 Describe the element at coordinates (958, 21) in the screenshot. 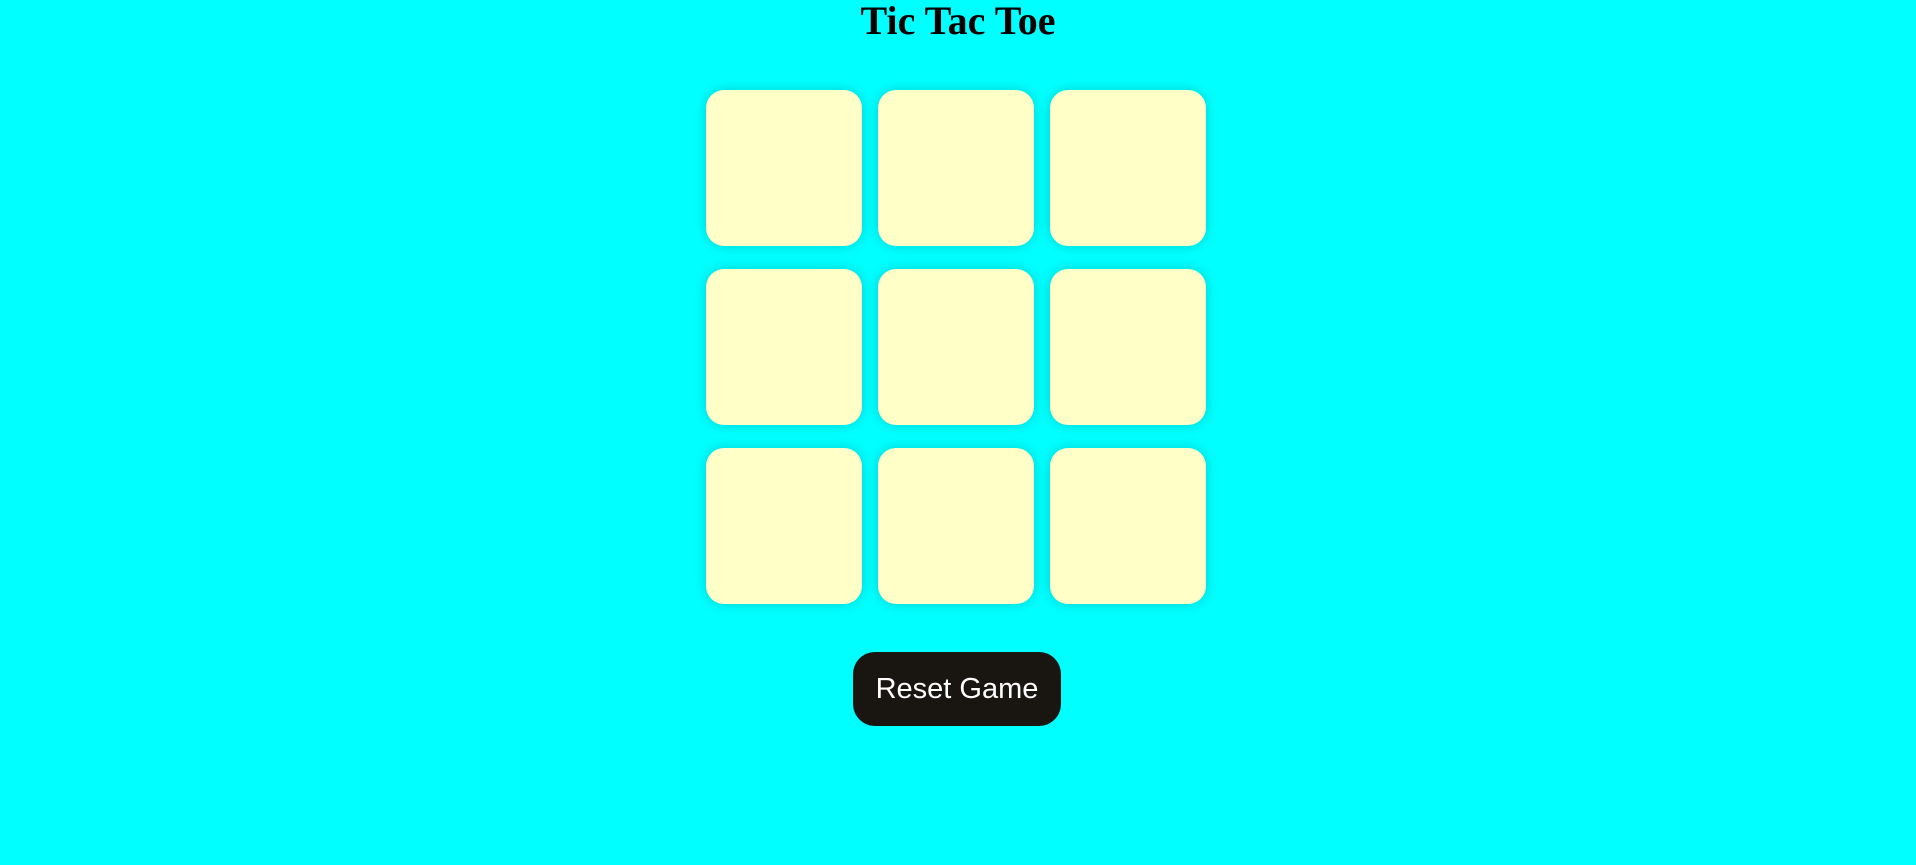

I see `game-title: Tic Tac Toe` at that location.